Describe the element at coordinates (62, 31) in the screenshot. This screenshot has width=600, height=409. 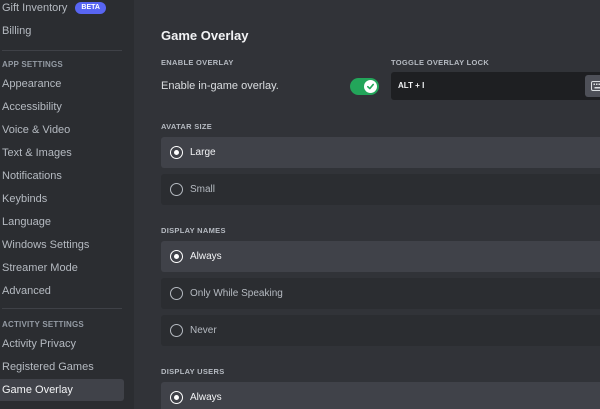
I see `sidebar-item-billing: Billing` at that location.